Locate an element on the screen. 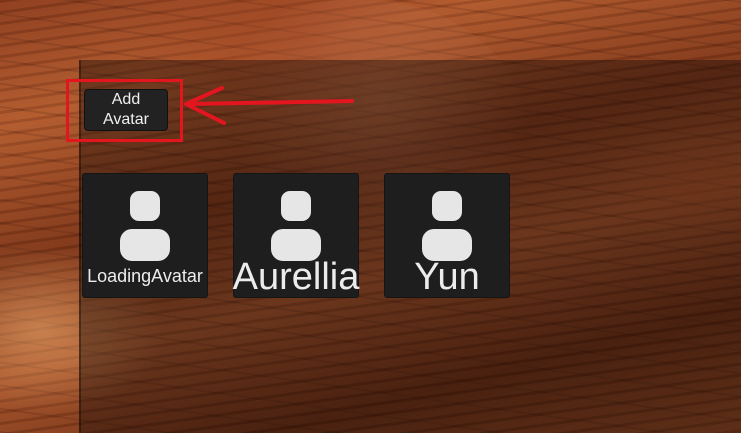 The width and height of the screenshot is (741, 433). avatar-name: Aurellia is located at coordinates (296, 277).